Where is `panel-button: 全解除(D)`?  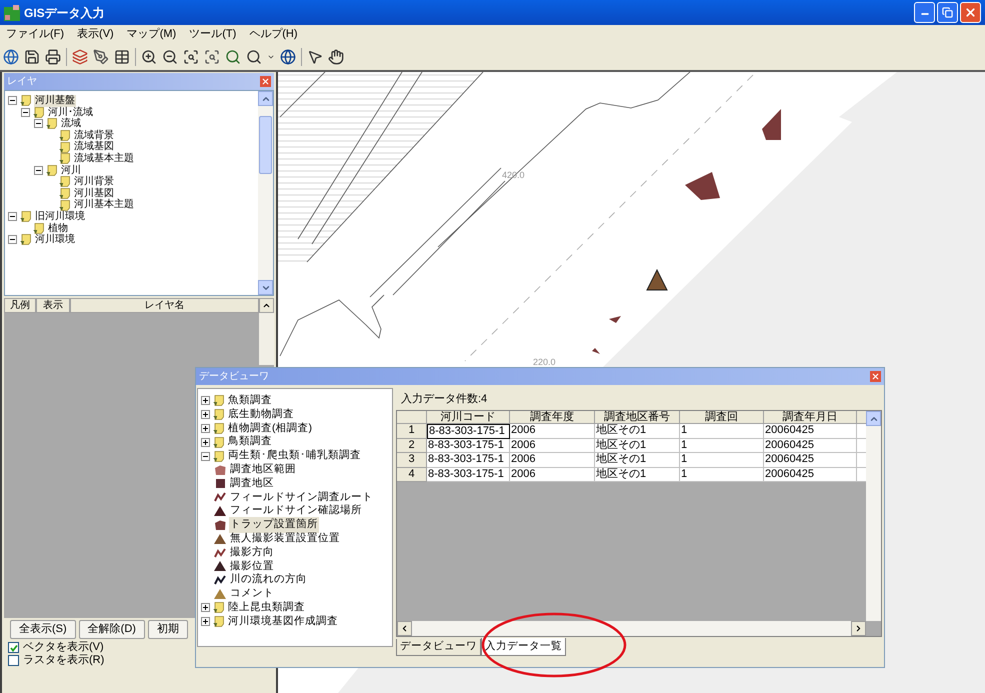 panel-button: 全解除(D) is located at coordinates (111, 629).